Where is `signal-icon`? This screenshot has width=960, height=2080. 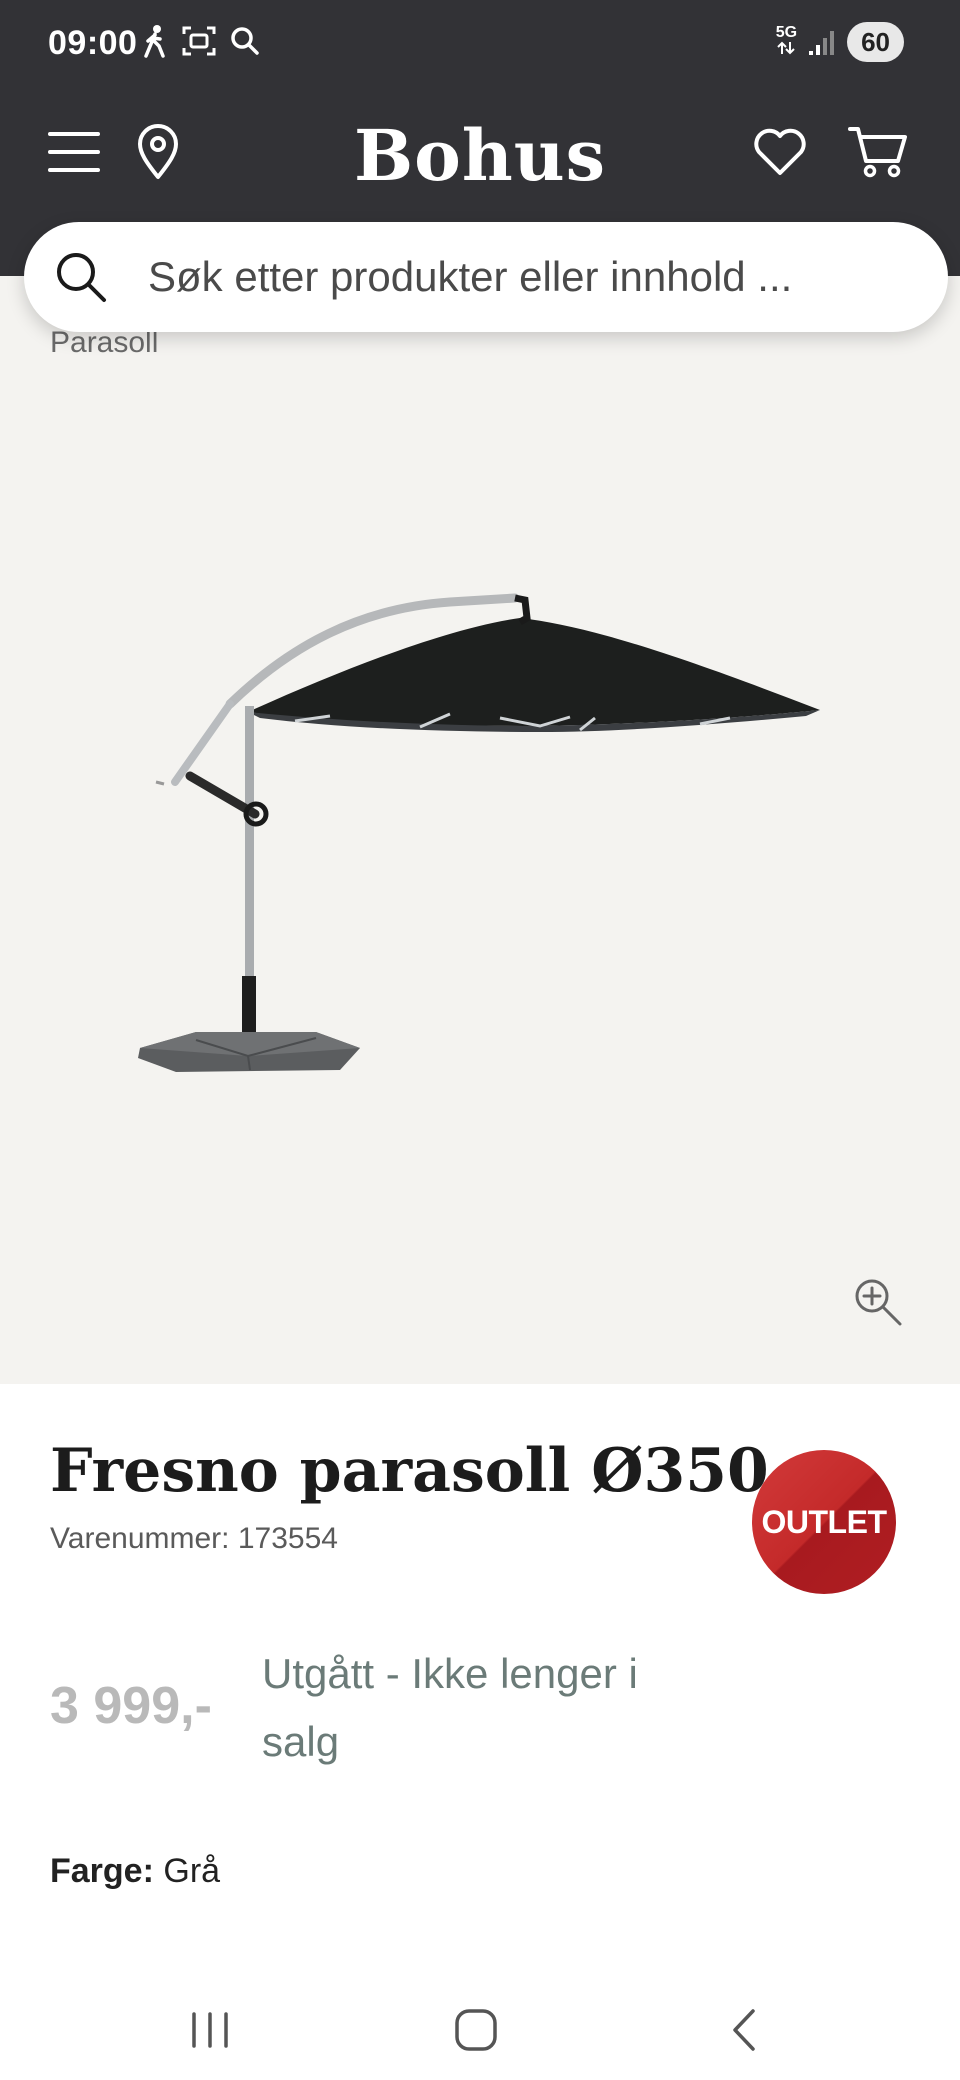
signal-icon is located at coordinates (822, 43).